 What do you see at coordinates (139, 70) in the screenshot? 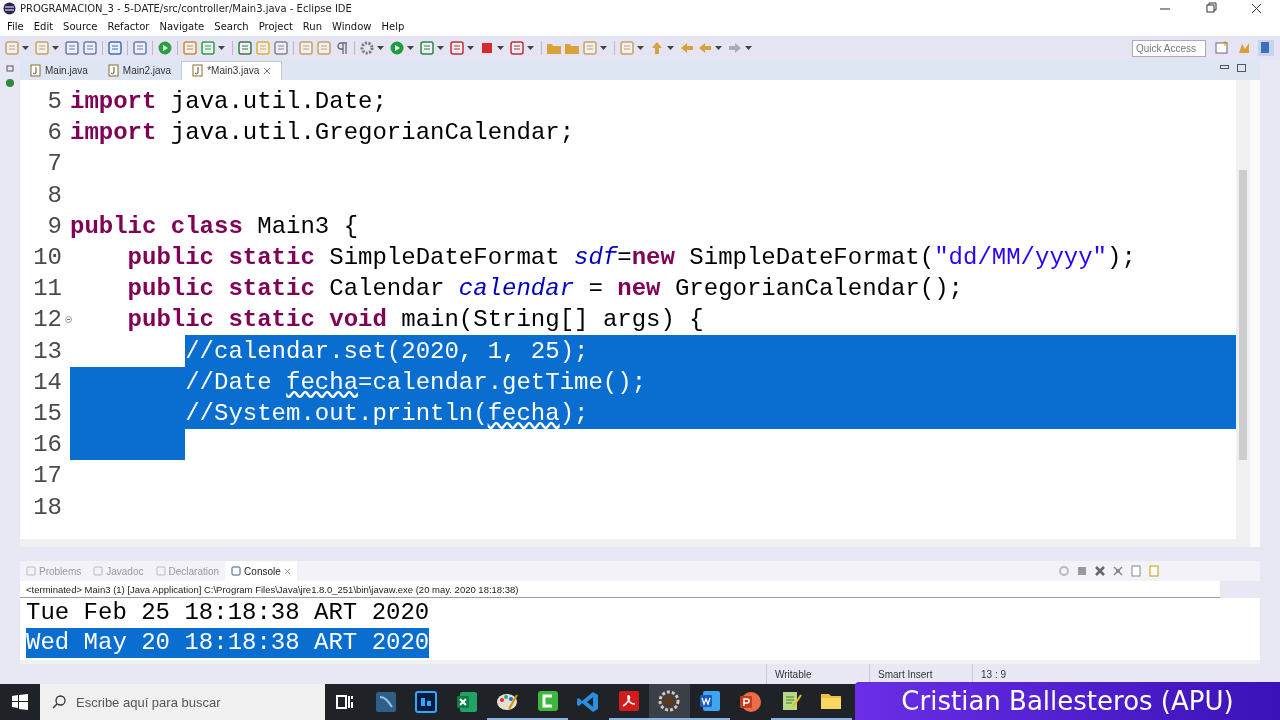
I see `editor-tab: Main2.java` at bounding box center [139, 70].